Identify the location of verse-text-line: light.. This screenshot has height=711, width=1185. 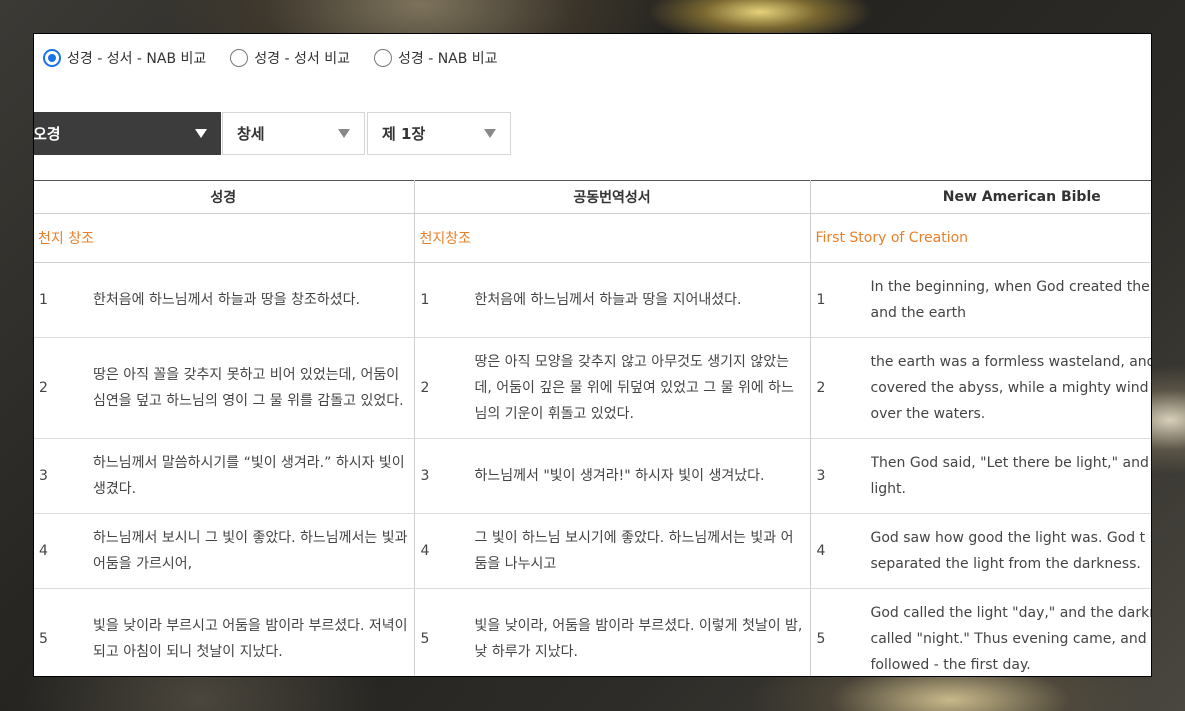
(888, 489).